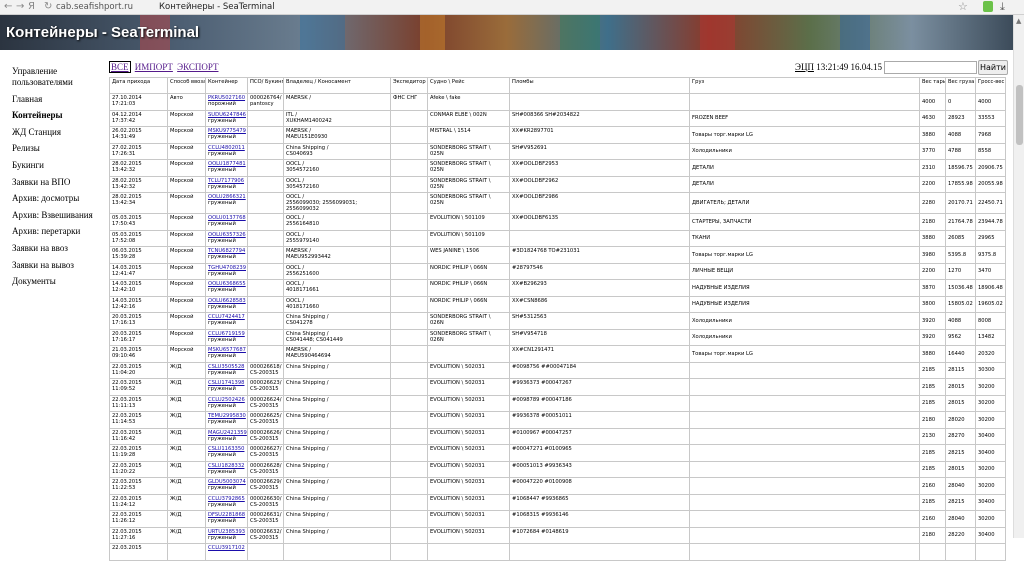  What do you see at coordinates (226, 151) in the screenshot?
I see `table-cell: CCLU4802011 груженый` at bounding box center [226, 151].